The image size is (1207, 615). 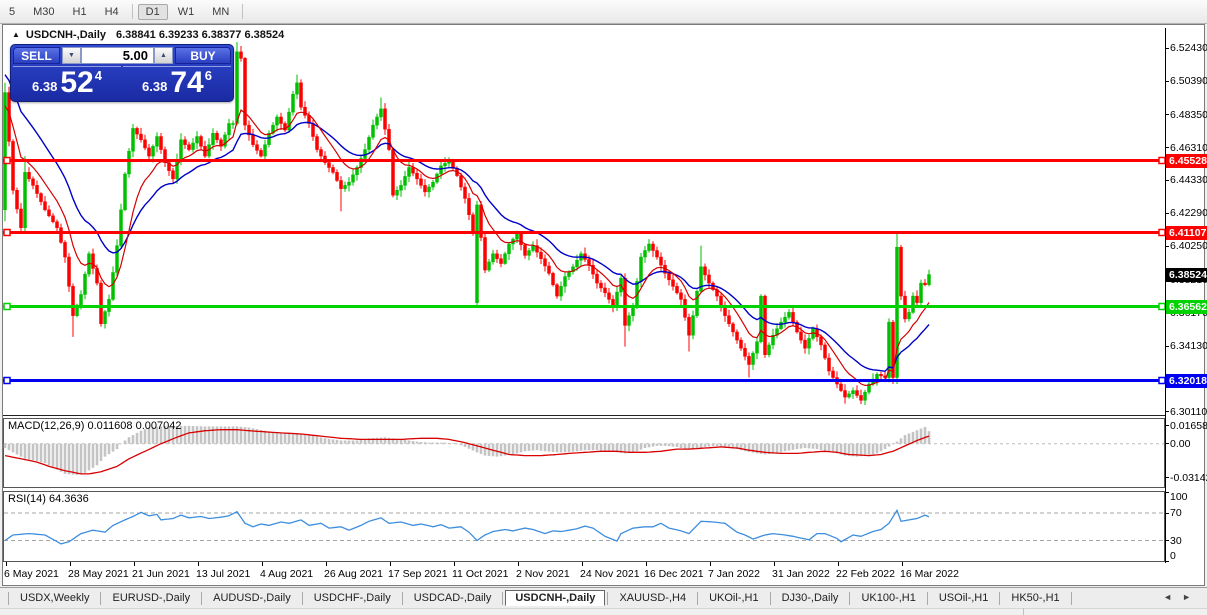 What do you see at coordinates (652, 598) in the screenshot?
I see `chart-tab-xauusd: XAUUSD-,H4` at bounding box center [652, 598].